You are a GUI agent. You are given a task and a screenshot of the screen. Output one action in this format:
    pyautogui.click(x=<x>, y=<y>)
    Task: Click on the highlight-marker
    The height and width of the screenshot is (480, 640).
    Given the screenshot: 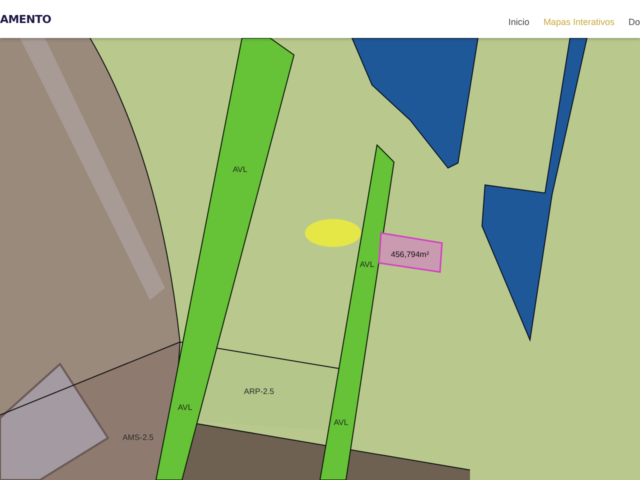 What is the action you would take?
    pyautogui.click(x=333, y=233)
    